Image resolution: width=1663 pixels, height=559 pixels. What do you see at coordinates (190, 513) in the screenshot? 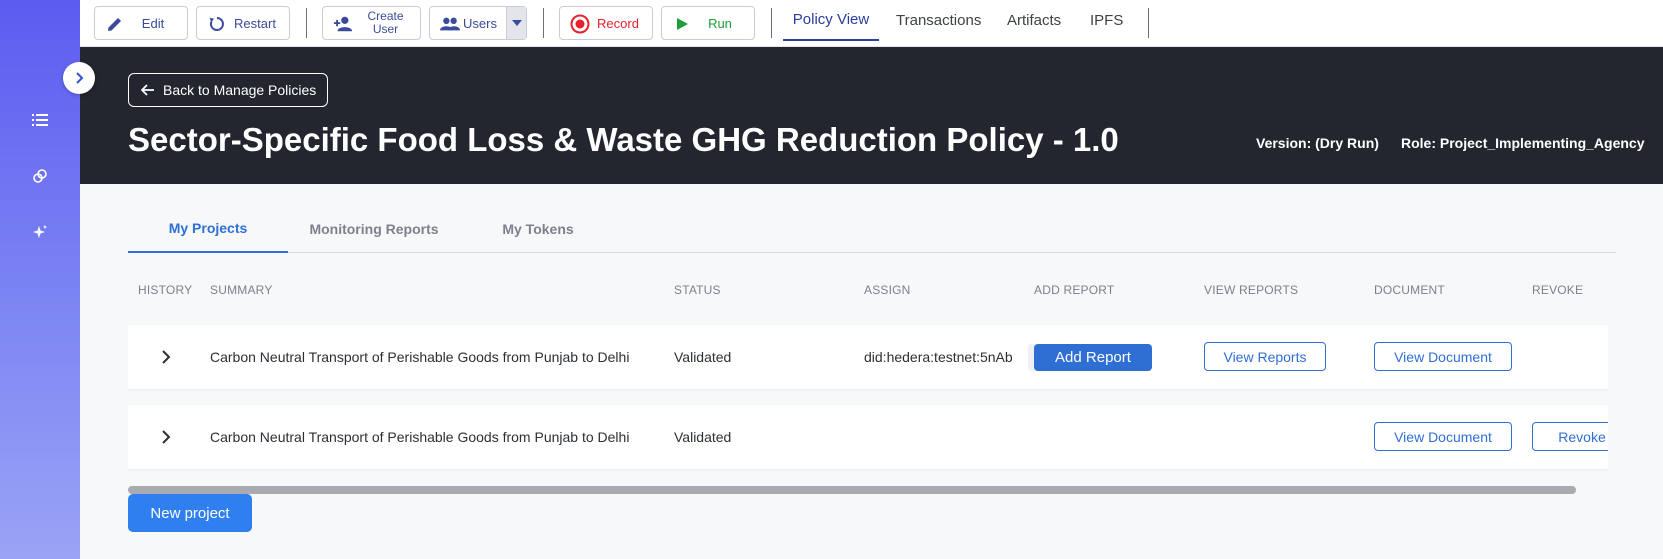
I see `new-project-button: New project` at bounding box center [190, 513].